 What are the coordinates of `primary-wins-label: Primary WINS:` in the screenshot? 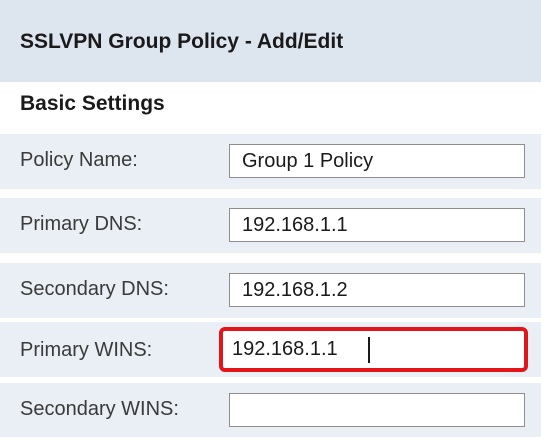 It's located at (86, 350).